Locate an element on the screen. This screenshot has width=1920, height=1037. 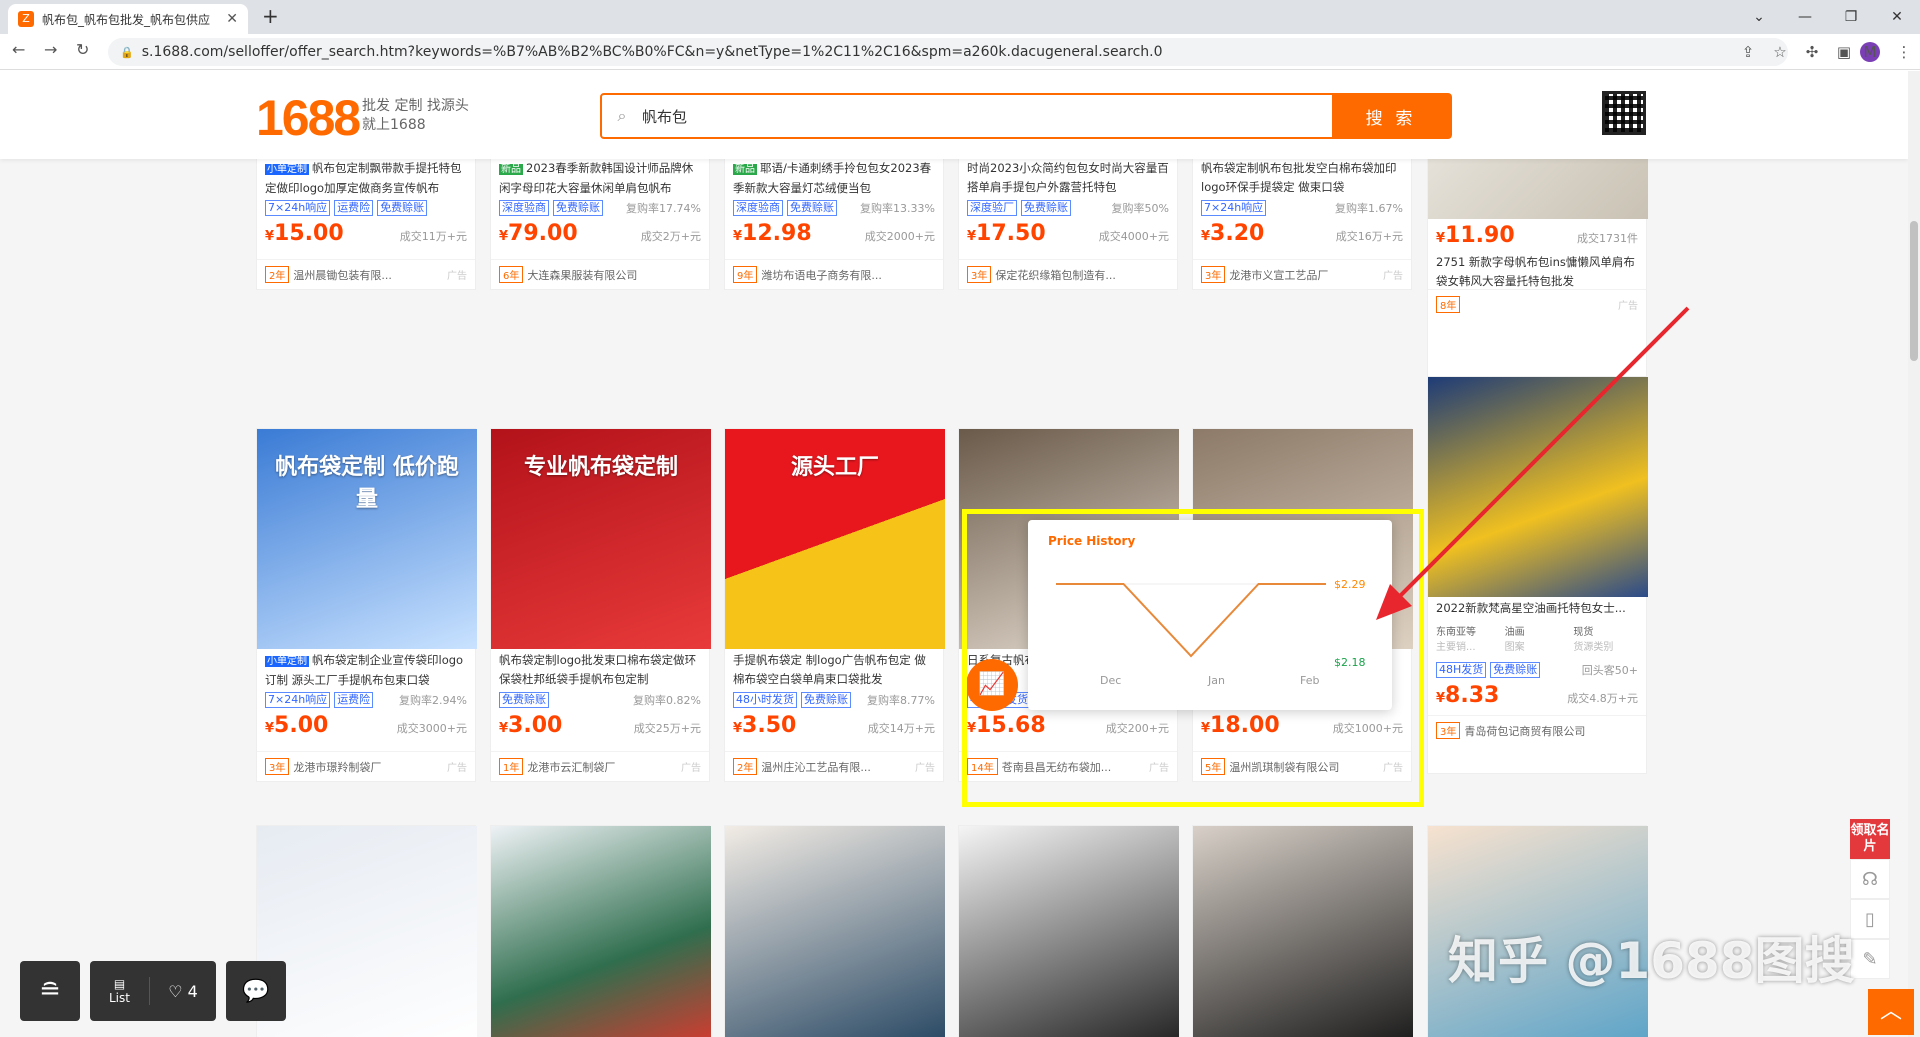
collapse-menu-button: ≘ is located at coordinates (50, 991).